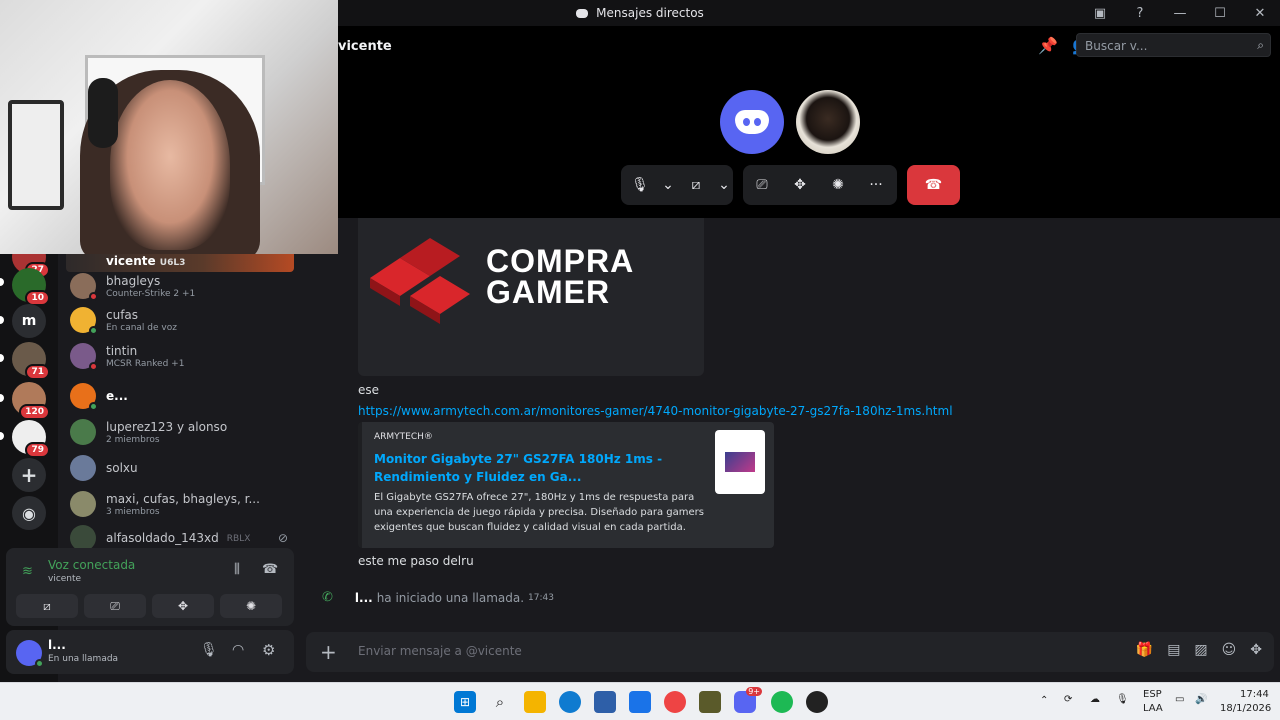  What do you see at coordinates (1229, 650) in the screenshot?
I see `emoji-icon: ☺` at bounding box center [1229, 650].